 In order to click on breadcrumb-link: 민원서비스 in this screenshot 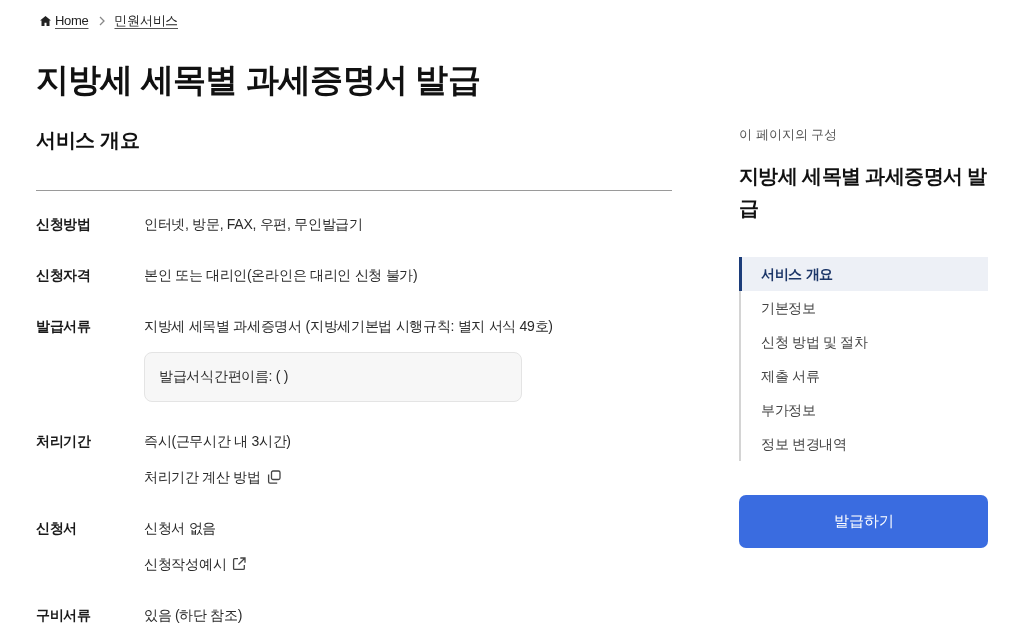, I will do `click(146, 21)`.